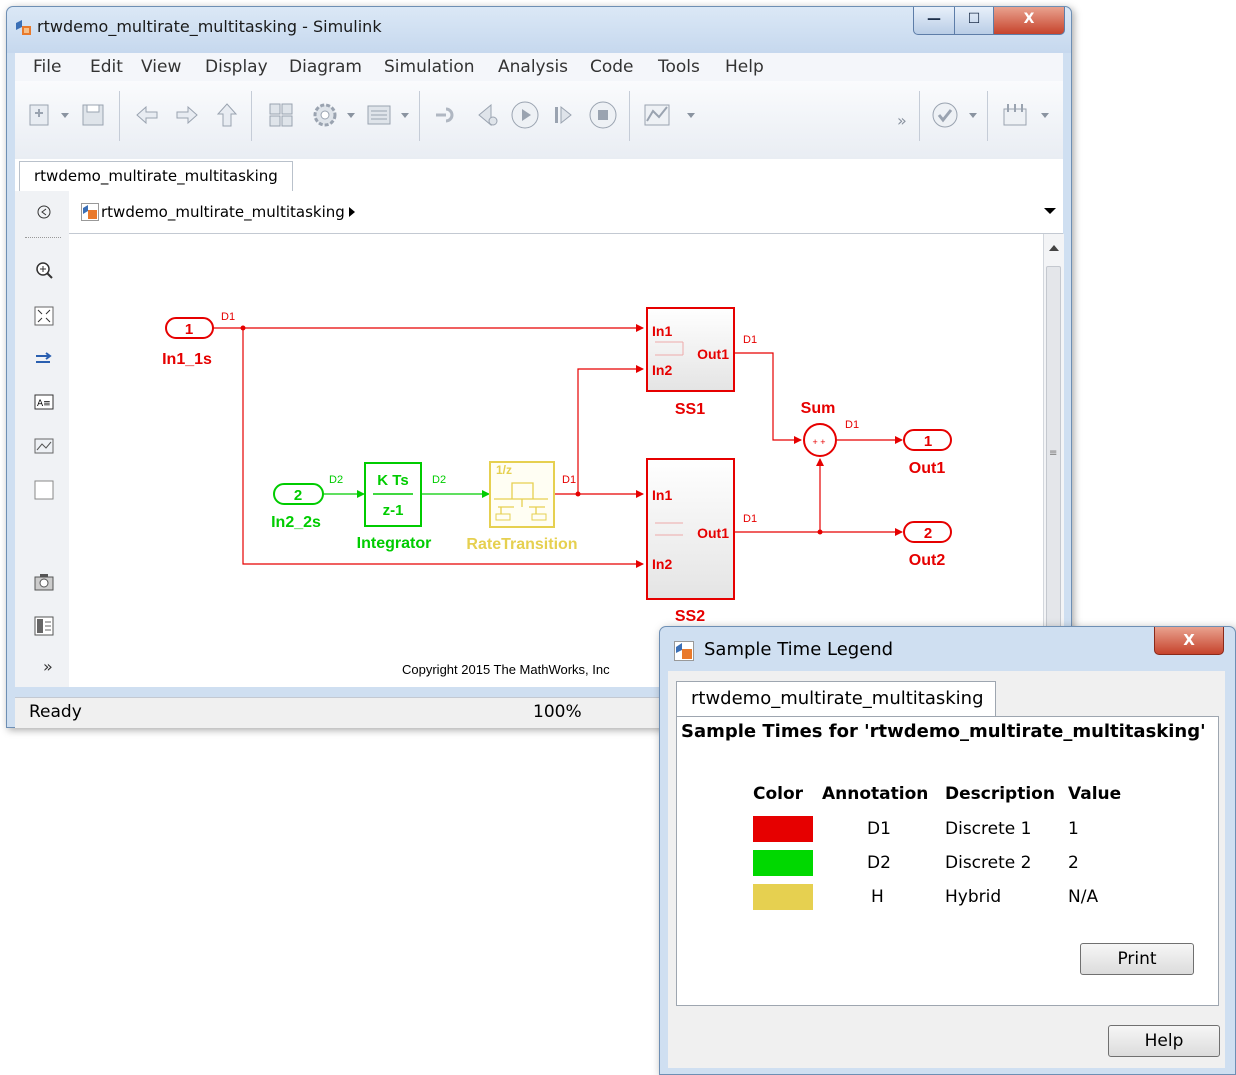 The image size is (1236, 1075). I want to click on description-hybrid: Hybrid, so click(973, 897).